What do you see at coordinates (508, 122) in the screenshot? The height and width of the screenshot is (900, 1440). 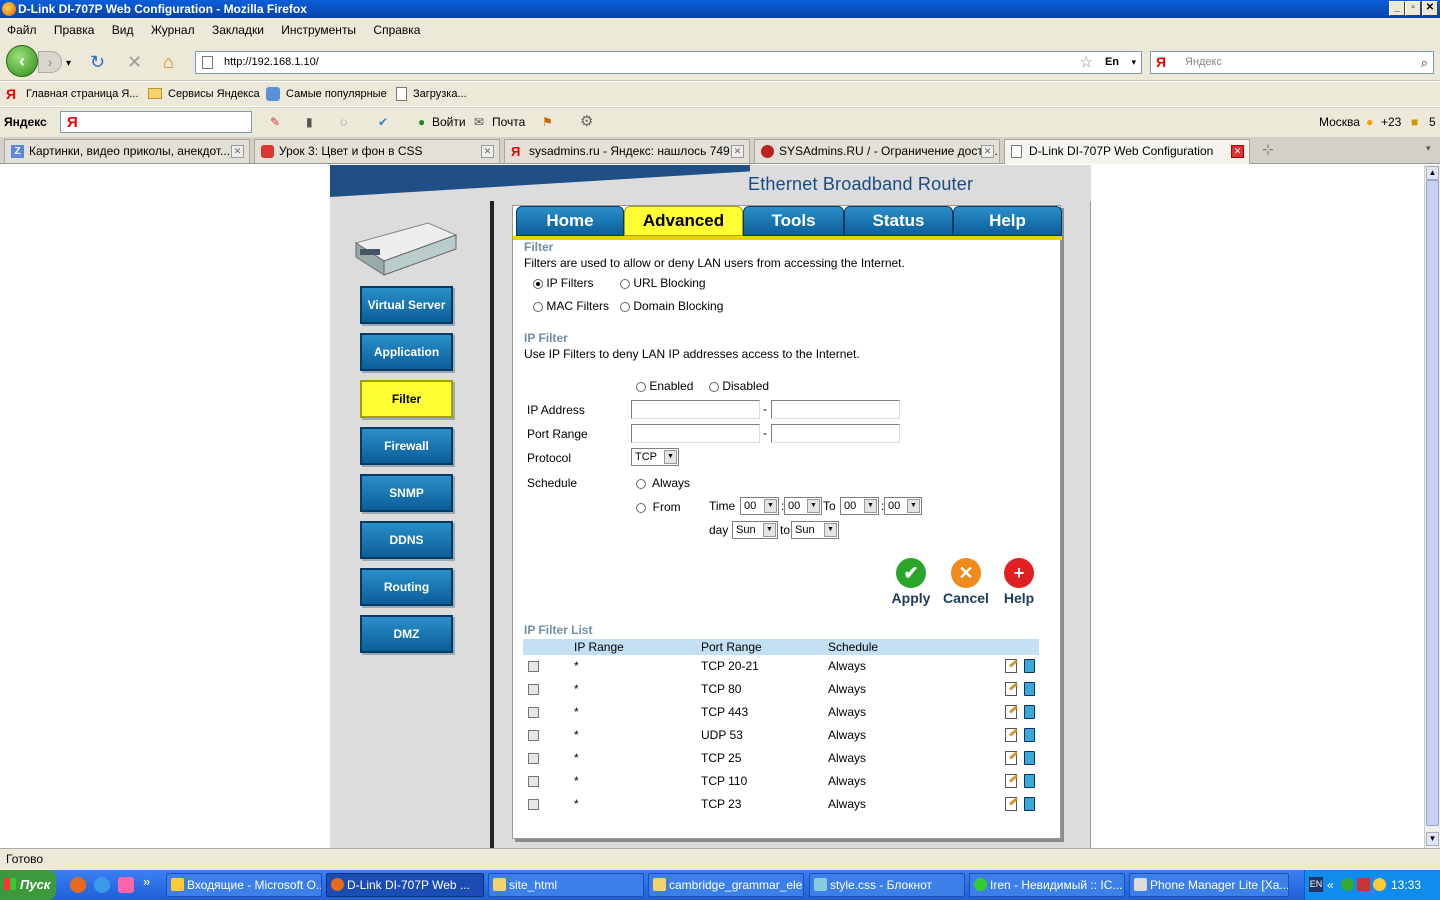 I see `mail-link: Почта` at bounding box center [508, 122].